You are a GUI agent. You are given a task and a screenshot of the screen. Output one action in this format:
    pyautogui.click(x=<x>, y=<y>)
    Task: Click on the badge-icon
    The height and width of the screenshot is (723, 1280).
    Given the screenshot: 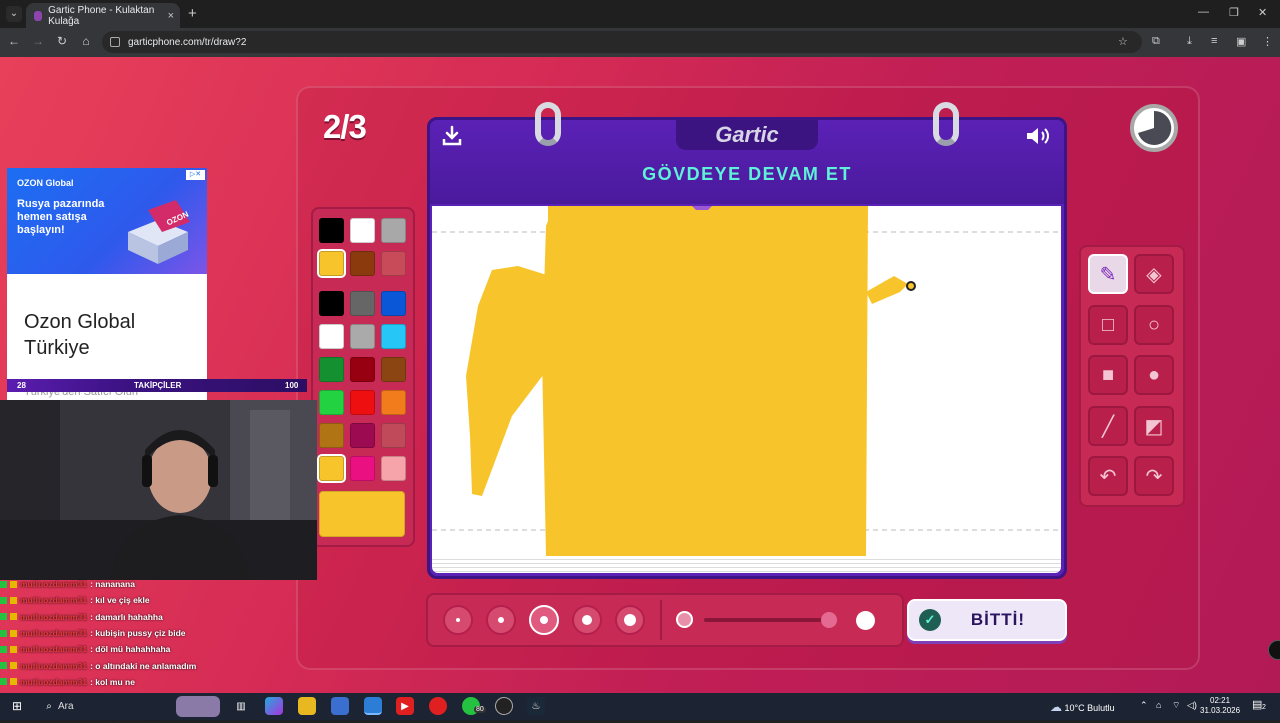 What is the action you would take?
    pyautogui.click(x=3, y=649)
    